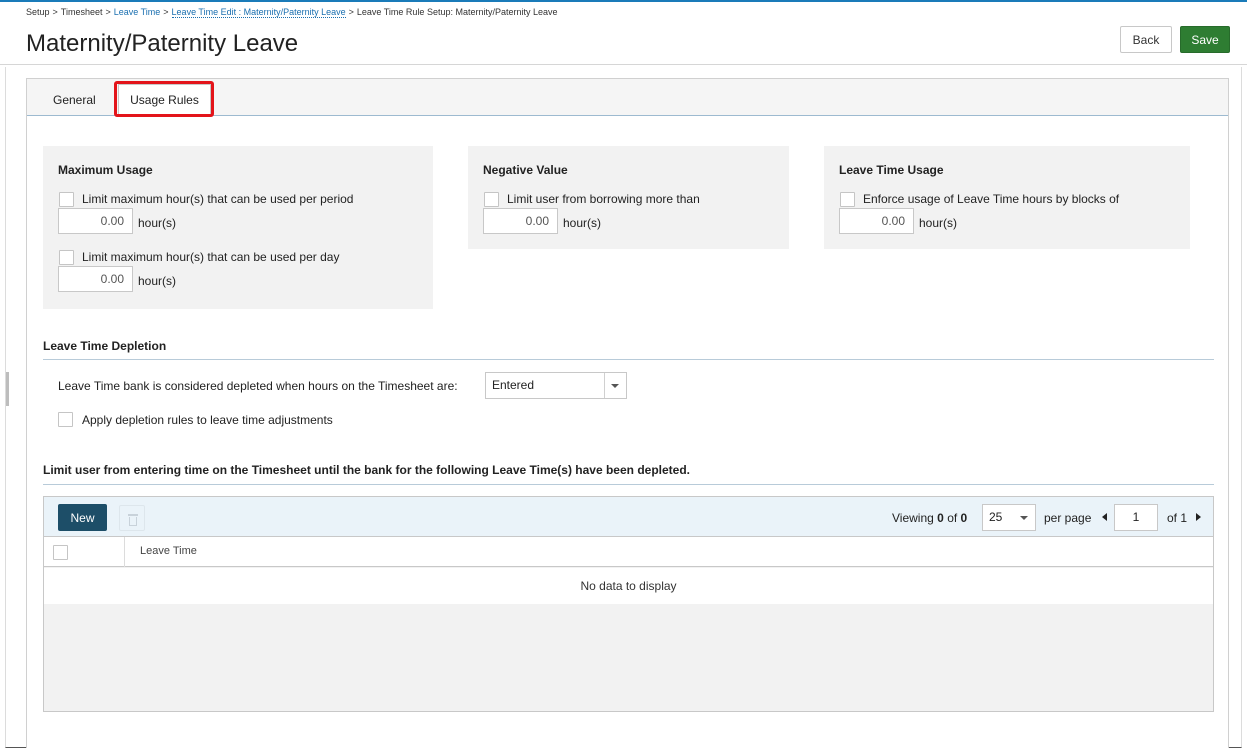 The width and height of the screenshot is (1247, 750). Describe the element at coordinates (157, 281) in the screenshot. I see `per-day-unit: hour(s)` at that location.